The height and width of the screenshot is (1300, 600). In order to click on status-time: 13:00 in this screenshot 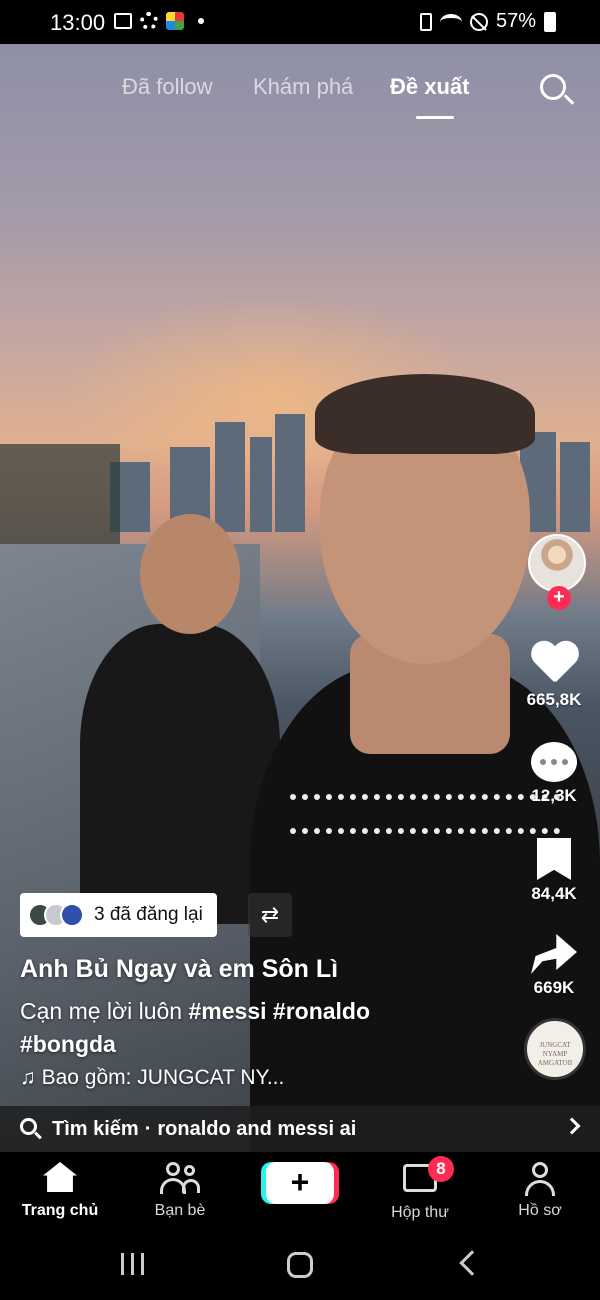, I will do `click(78, 22)`.